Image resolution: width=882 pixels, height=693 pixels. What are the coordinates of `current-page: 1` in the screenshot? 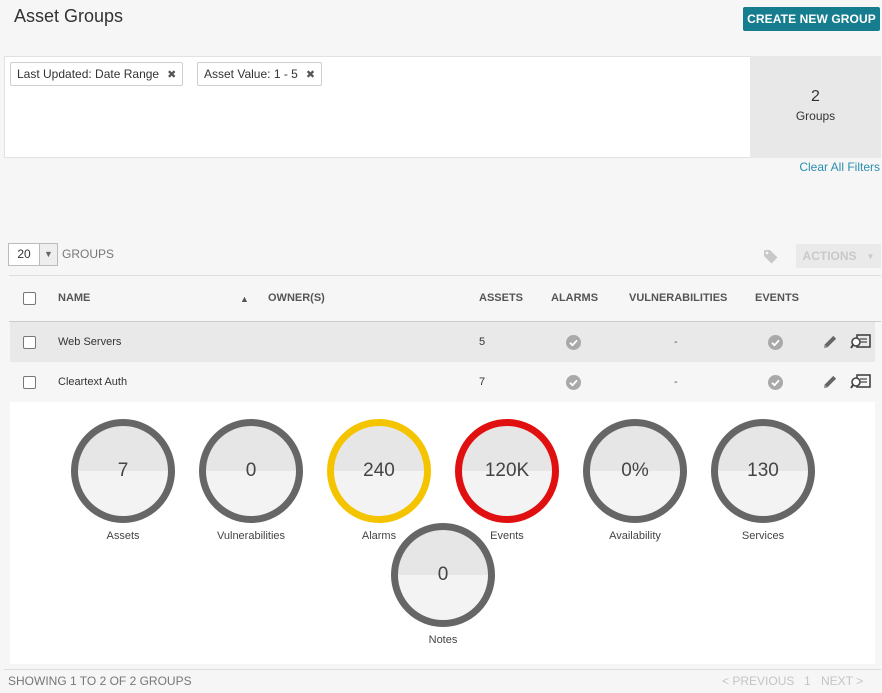 It's located at (807, 681).